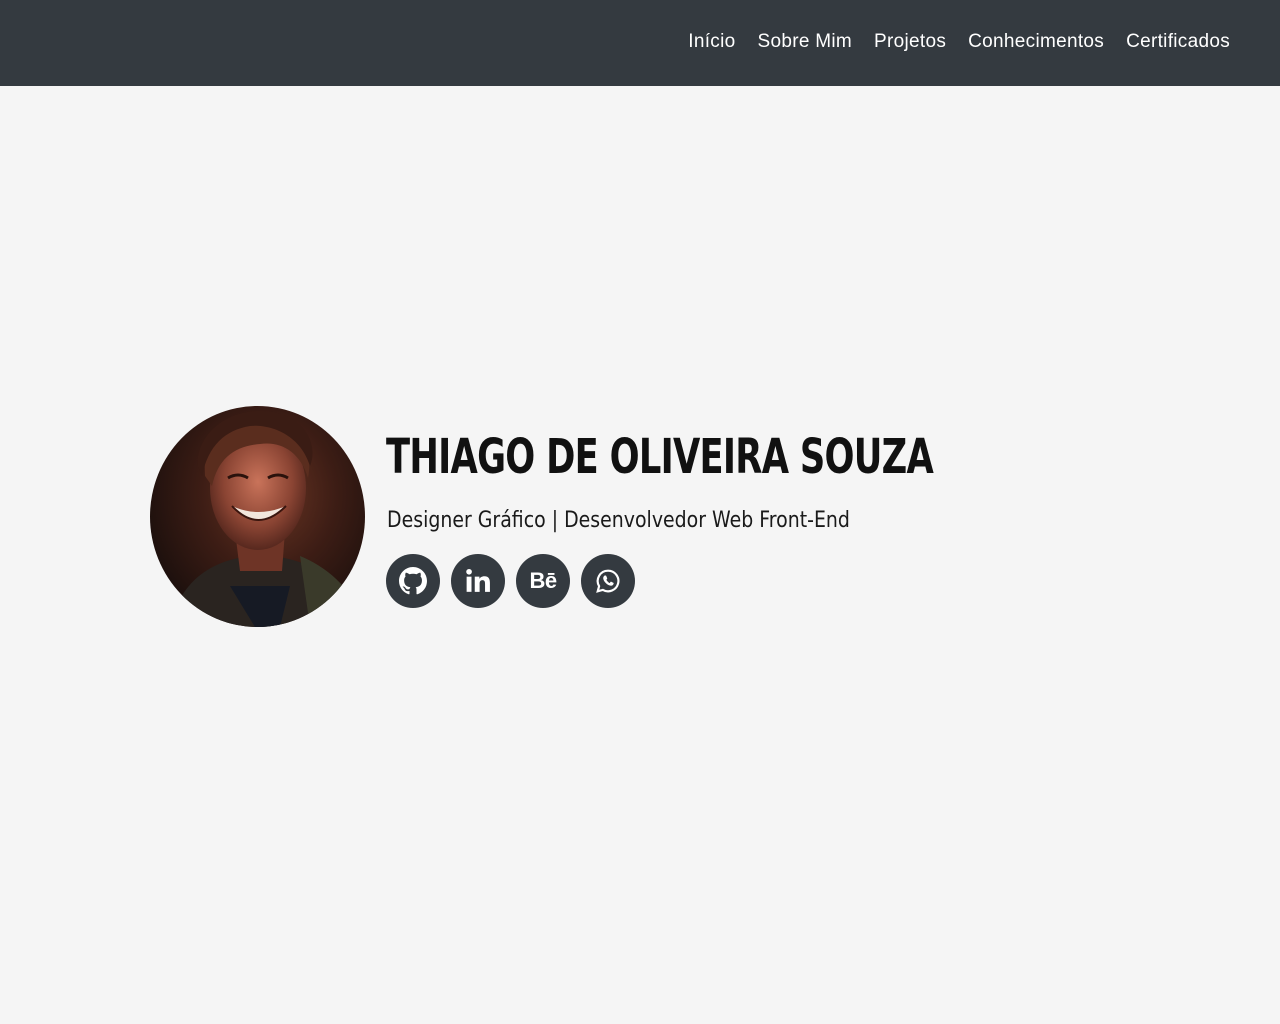 The image size is (1280, 1024). I want to click on linkedin-icon, so click(478, 580).